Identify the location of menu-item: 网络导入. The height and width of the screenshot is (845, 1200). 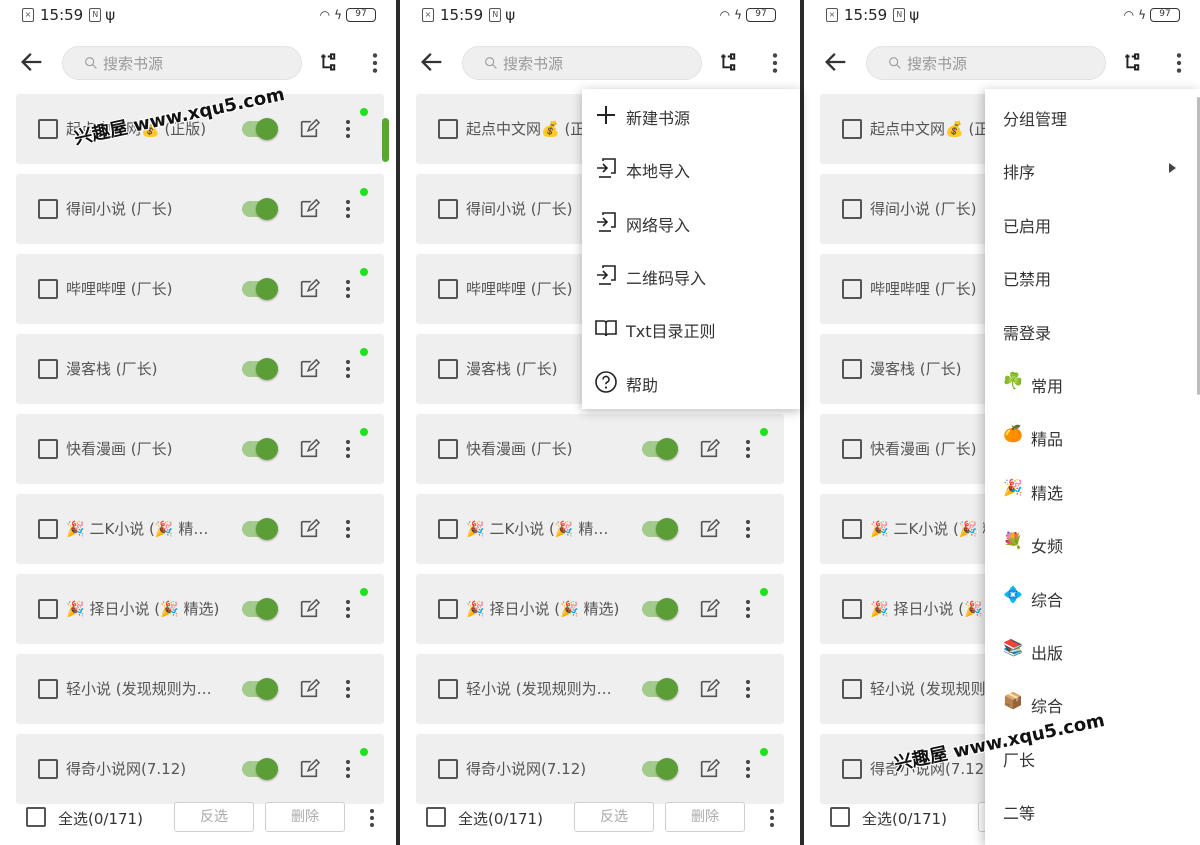
(691, 222).